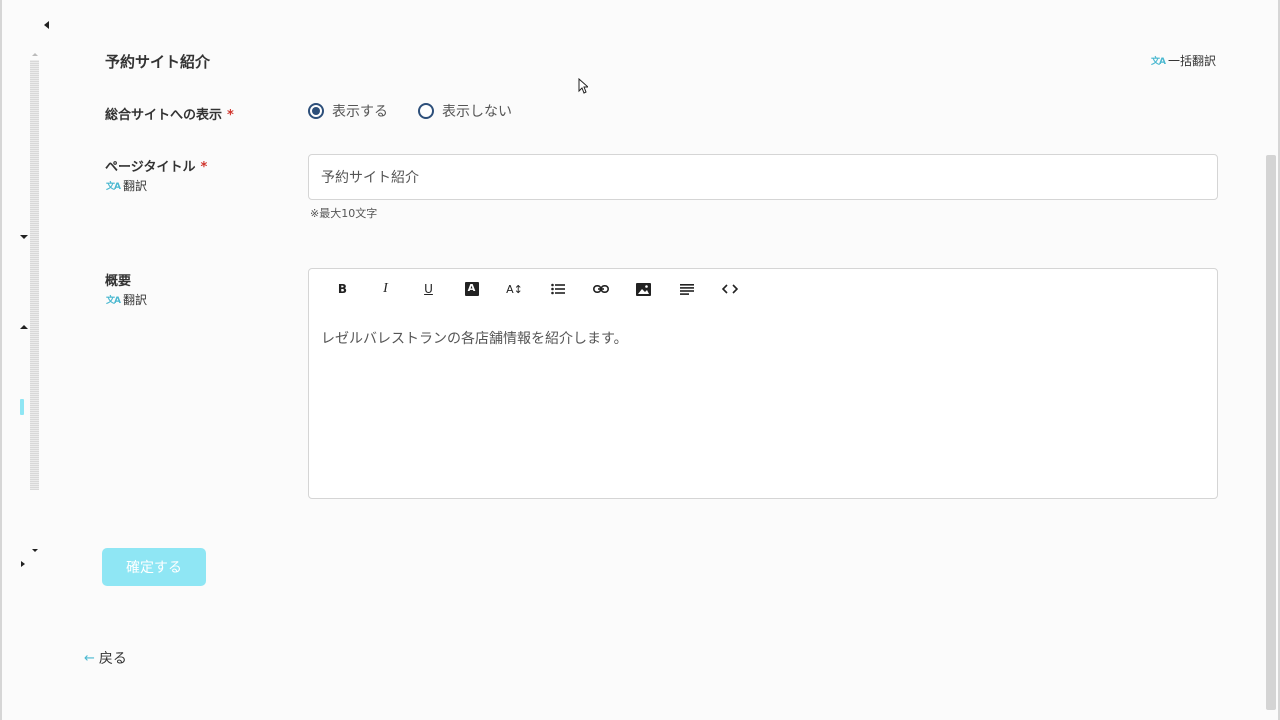  Describe the element at coordinates (763, 177) in the screenshot. I see `page-title-input` at that location.